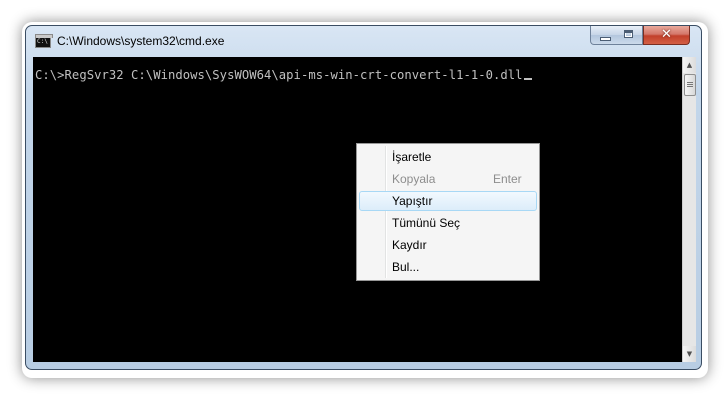  Describe the element at coordinates (448, 179) in the screenshot. I see `menu-item-kopyala: Kopyala Enter` at that location.